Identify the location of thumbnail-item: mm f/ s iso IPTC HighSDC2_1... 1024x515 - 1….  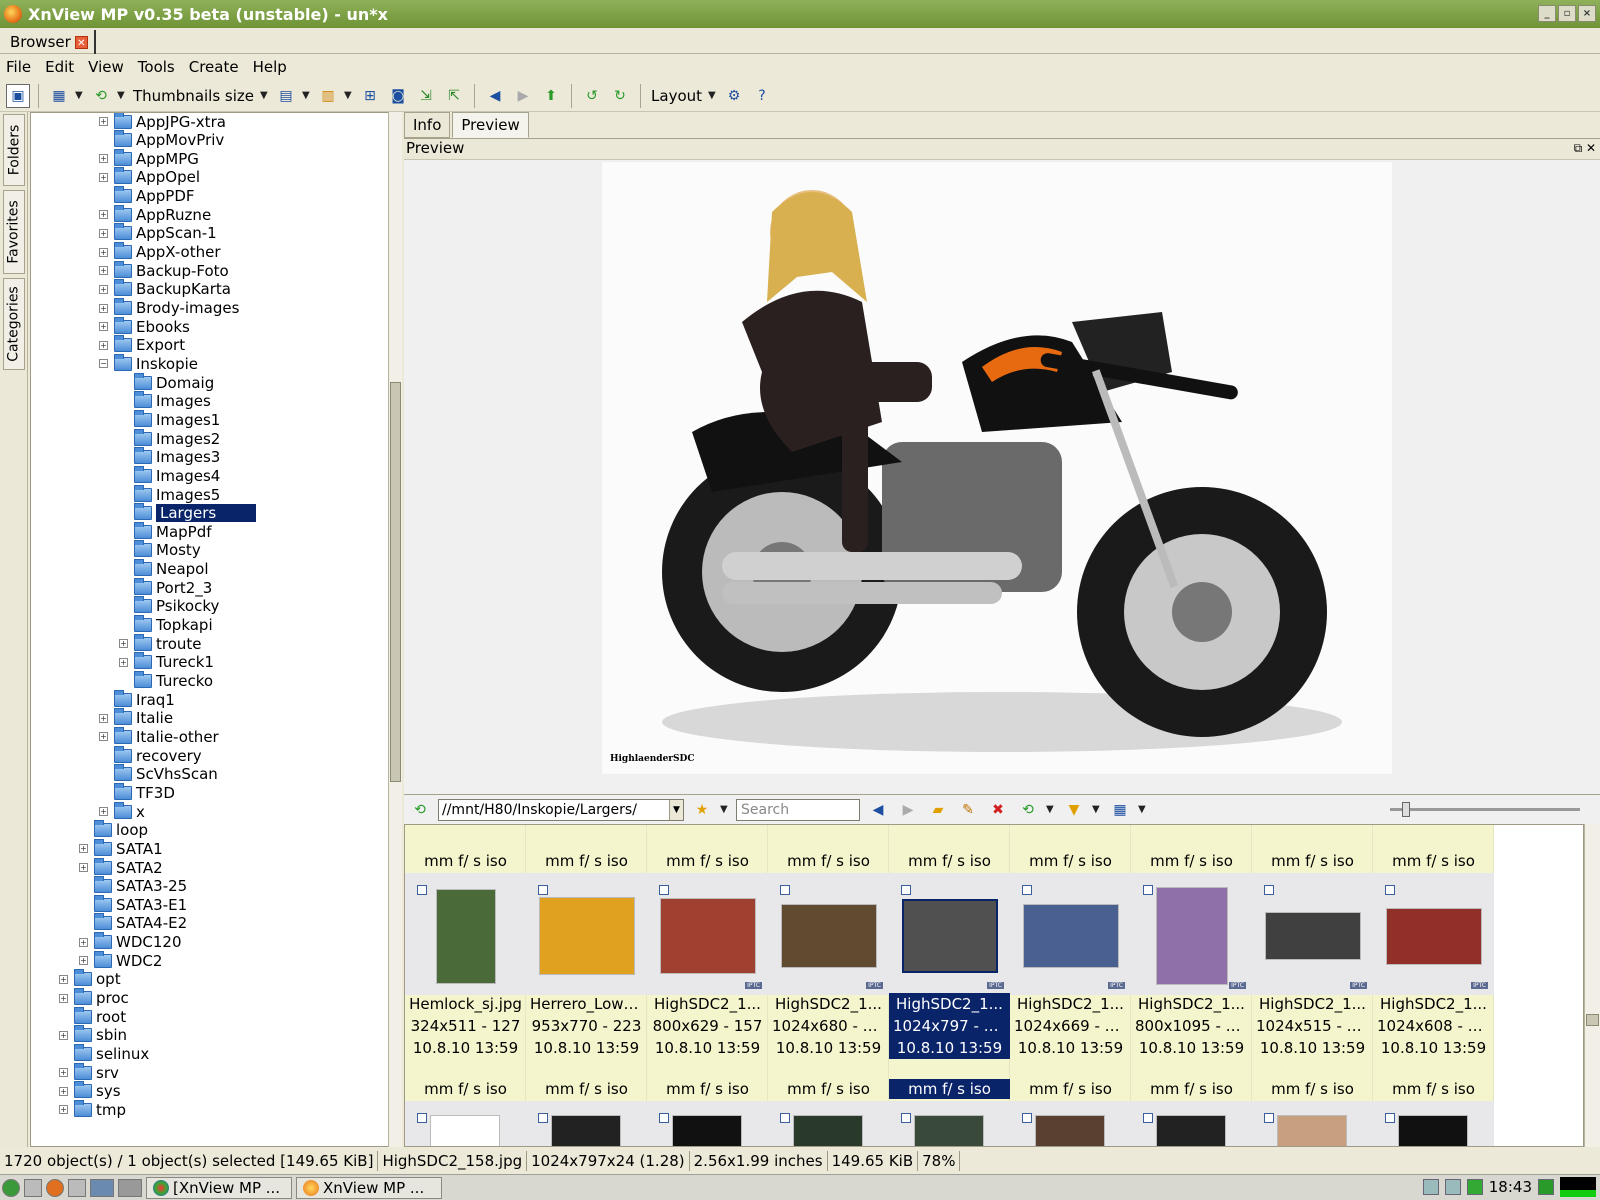
(1312, 985).